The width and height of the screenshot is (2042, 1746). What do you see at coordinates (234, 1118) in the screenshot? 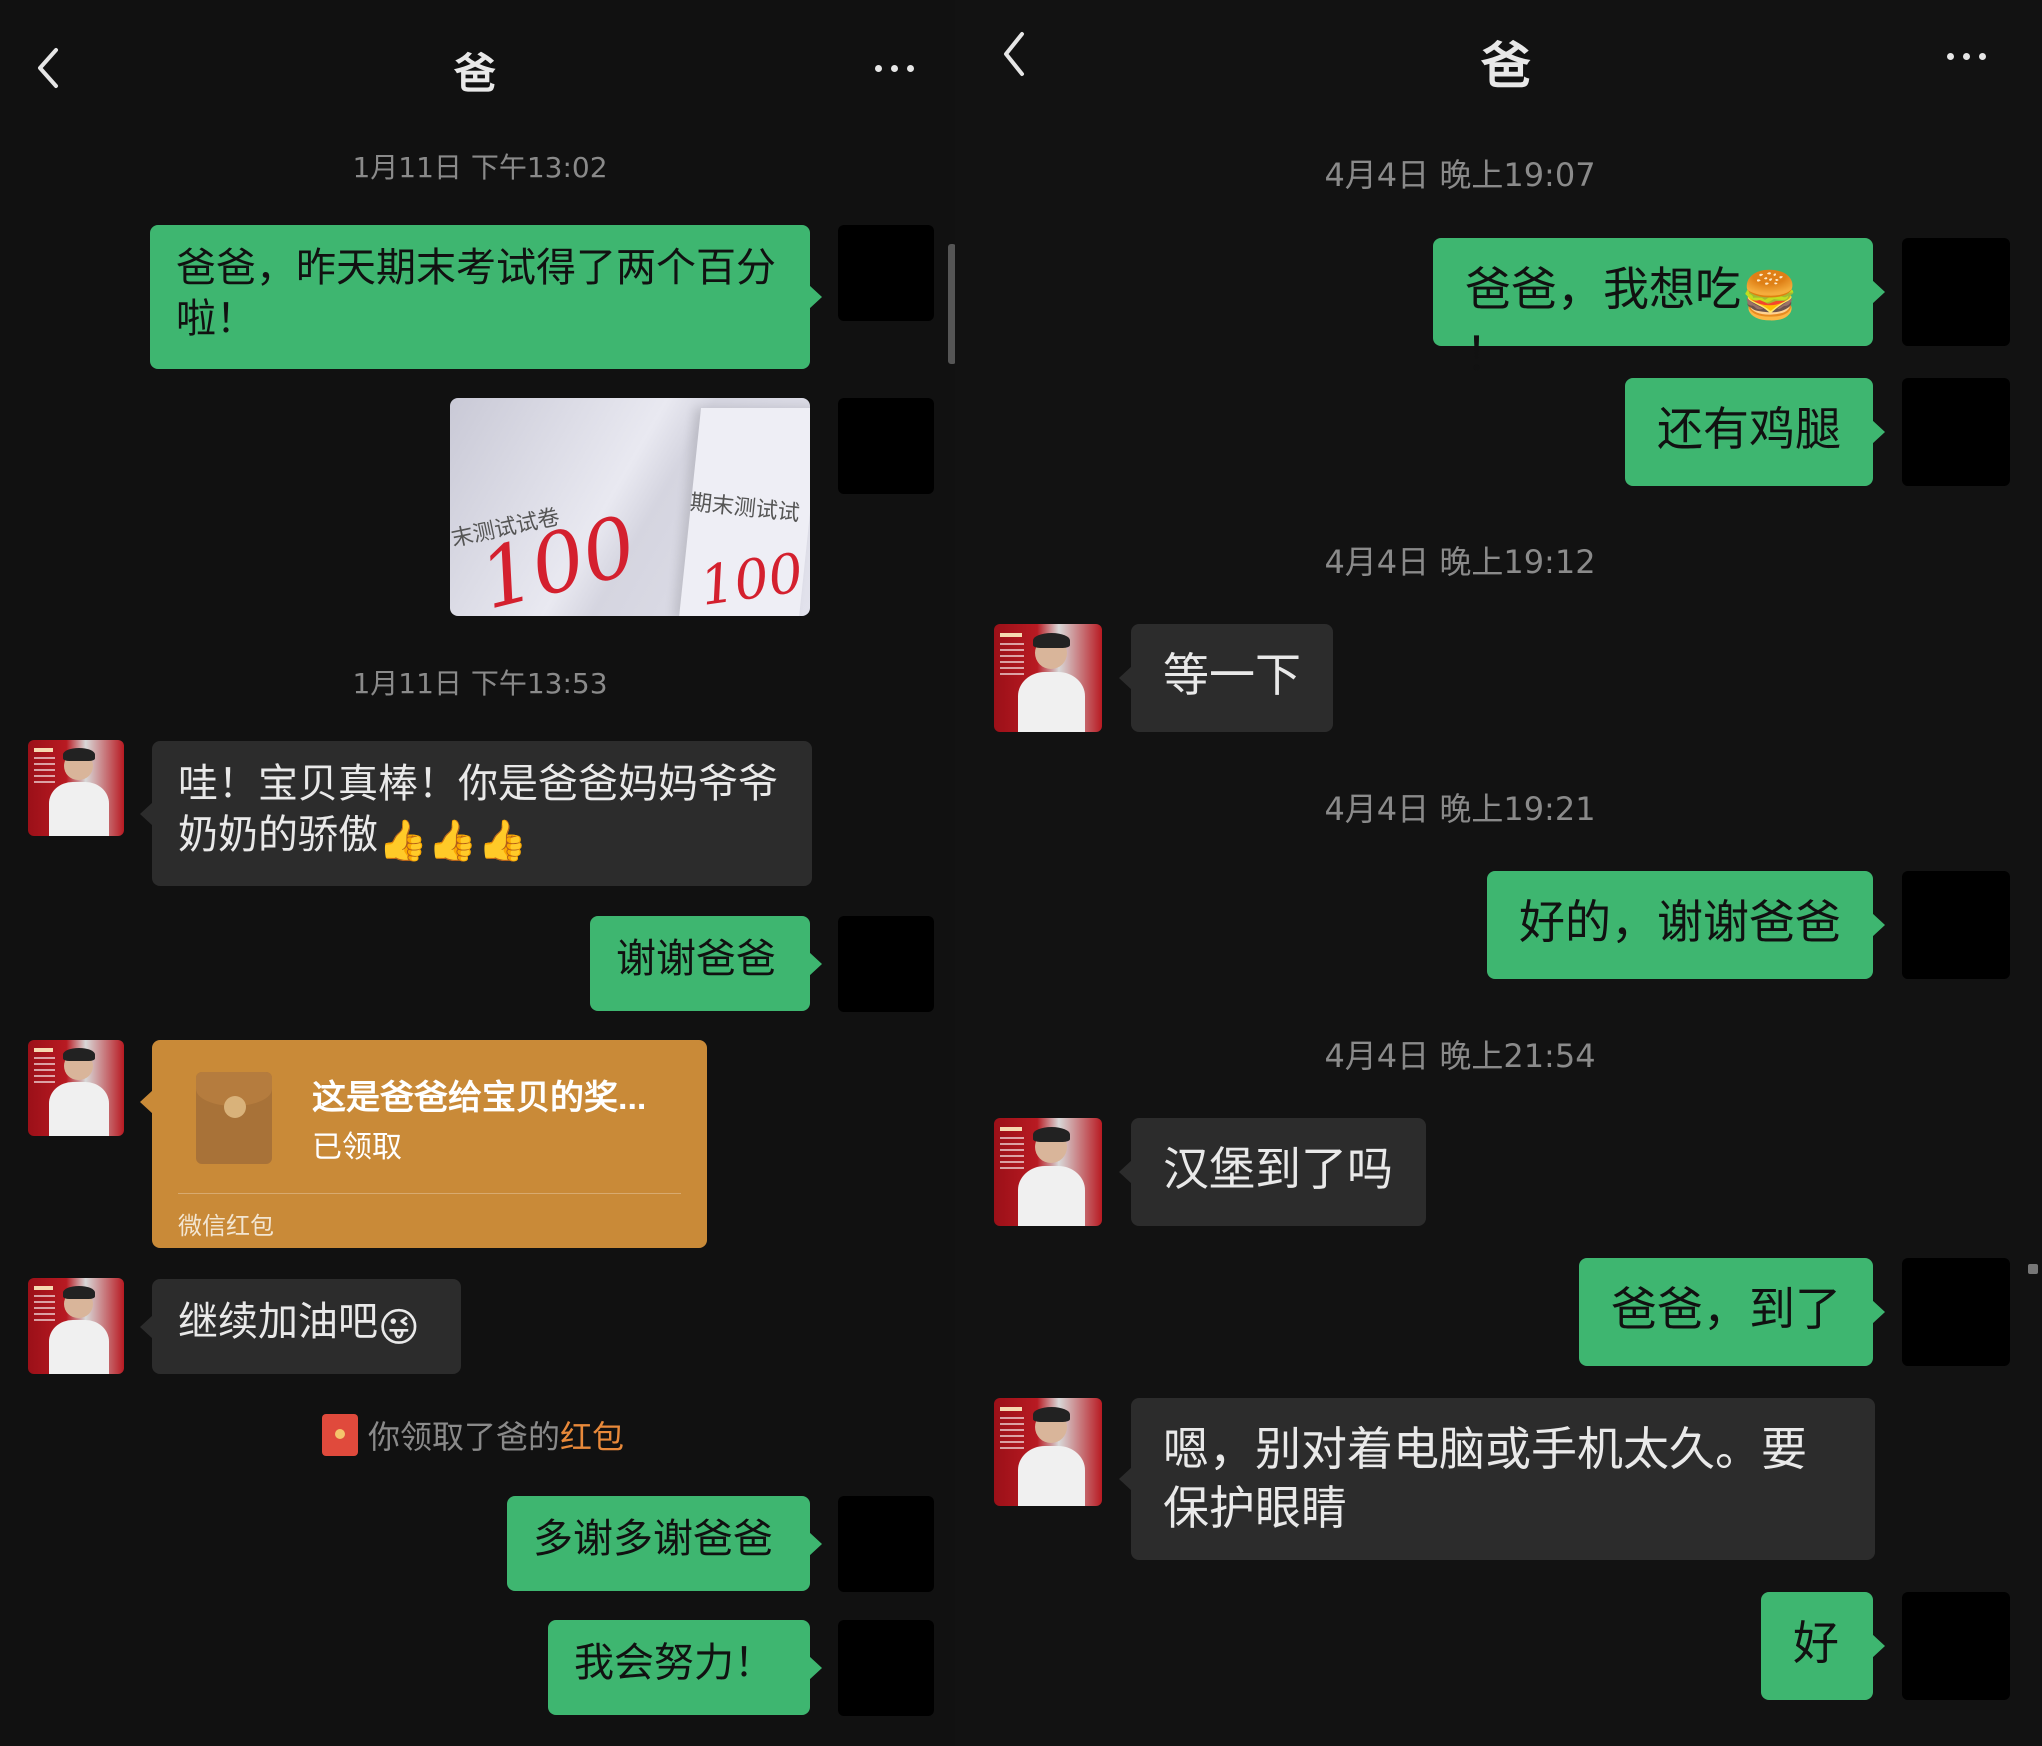
I see `red-envelope-icon` at bounding box center [234, 1118].